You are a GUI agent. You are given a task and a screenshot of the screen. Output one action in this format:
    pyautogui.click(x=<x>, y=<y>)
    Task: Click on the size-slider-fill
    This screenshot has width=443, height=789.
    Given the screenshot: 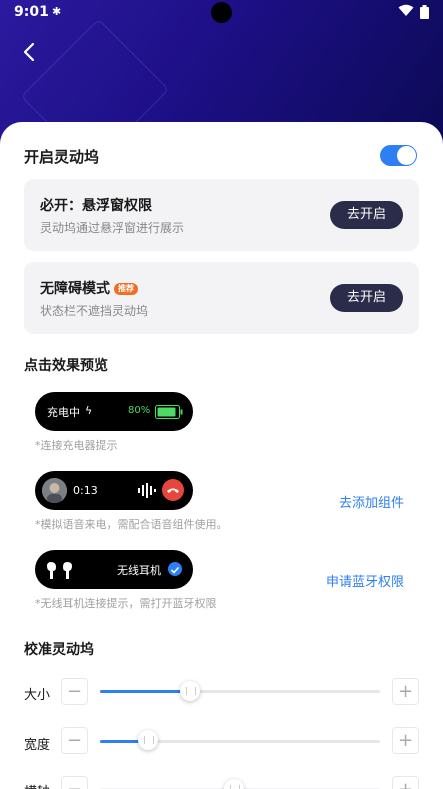 What is the action you would take?
    pyautogui.click(x=145, y=691)
    